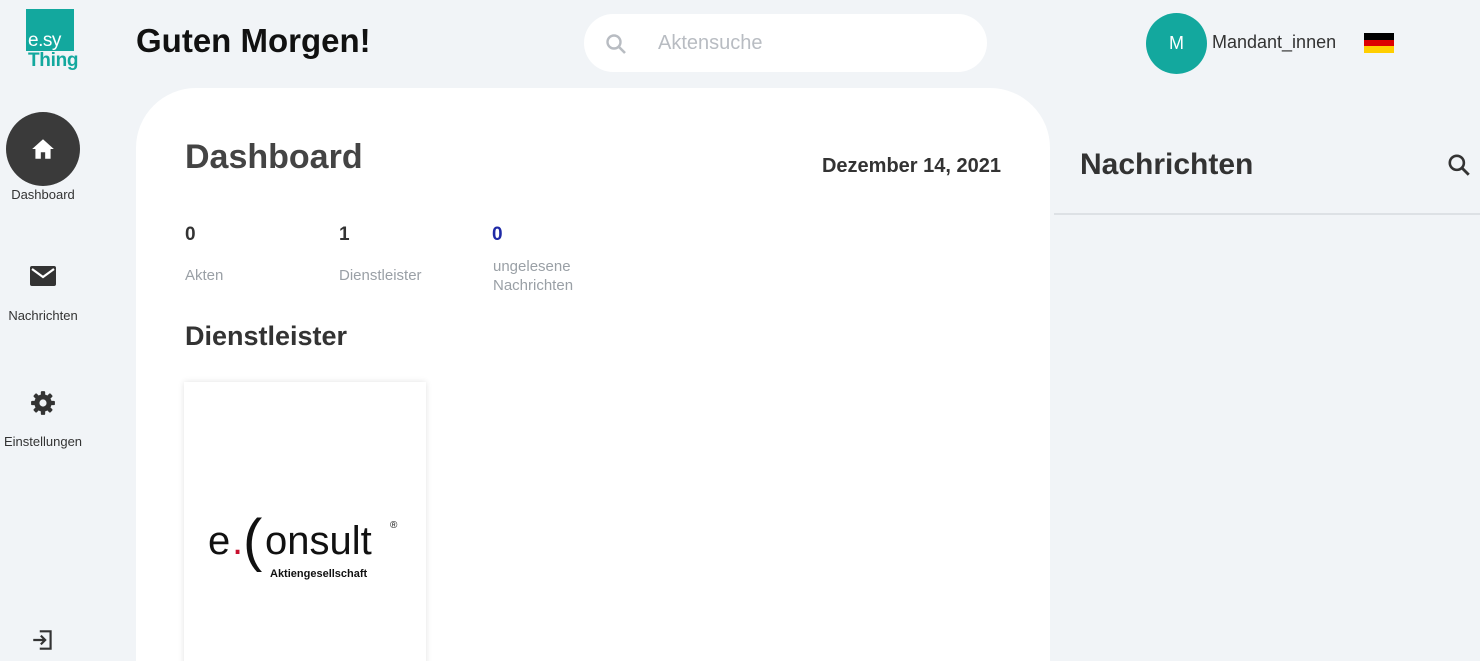  I want to click on logo-letter-e: e, so click(219, 541).